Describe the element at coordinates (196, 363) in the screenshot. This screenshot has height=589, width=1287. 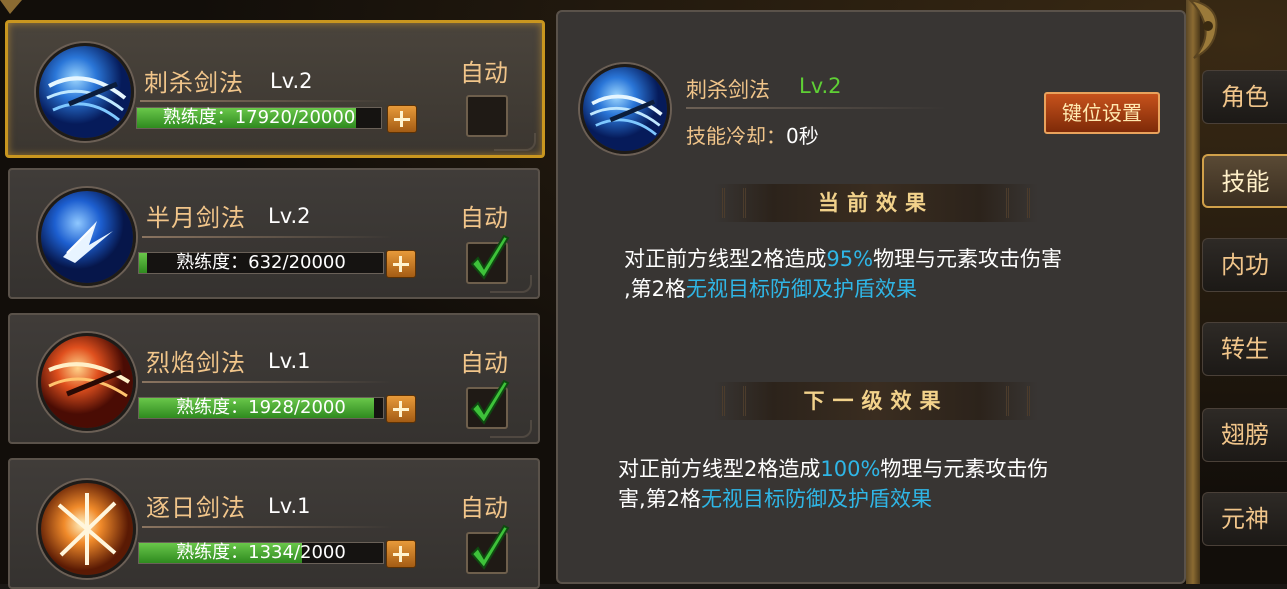
I see `skill-name: 烈焰剑法` at that location.